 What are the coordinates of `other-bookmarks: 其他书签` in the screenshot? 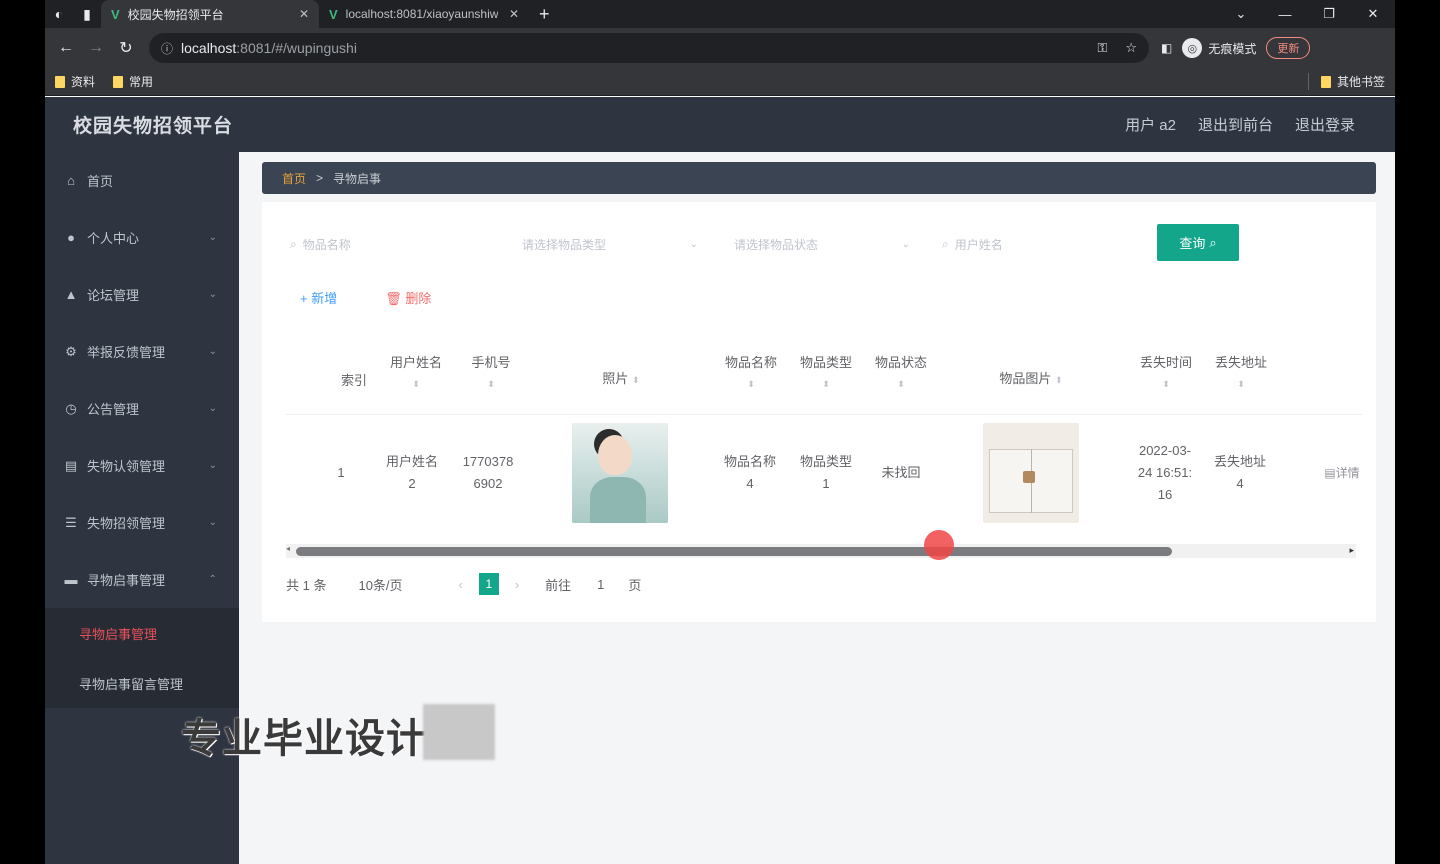 It's located at (1346, 81).